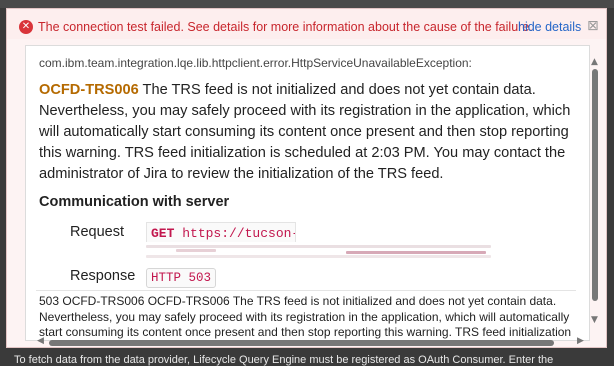 This screenshot has width=614, height=366. What do you see at coordinates (594, 320) in the screenshot?
I see `scroll-down-icon: ▼` at bounding box center [594, 320].